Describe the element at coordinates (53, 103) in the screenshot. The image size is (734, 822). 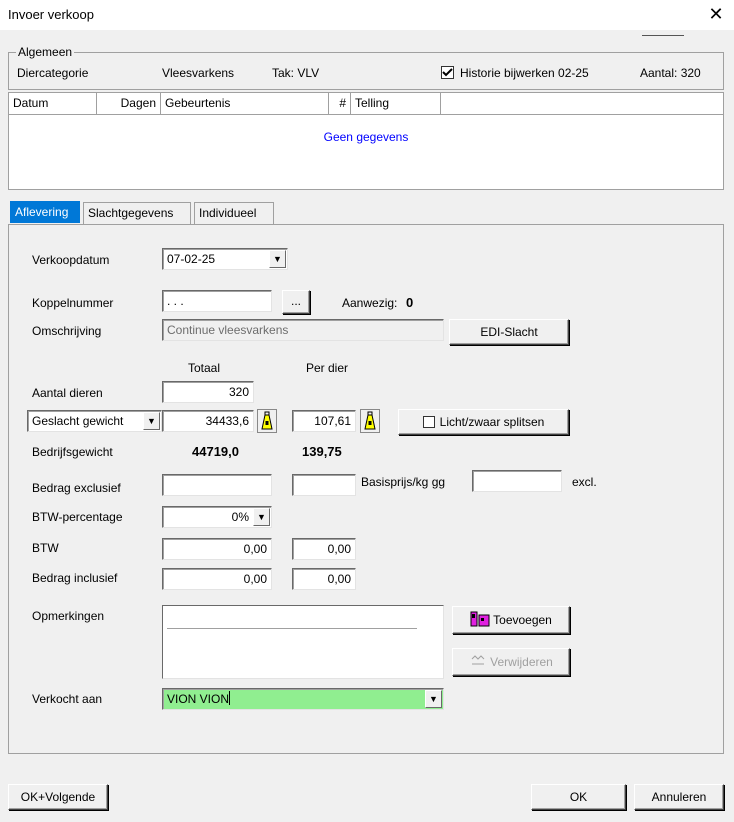
I see `column-header-datum: Datum` at that location.